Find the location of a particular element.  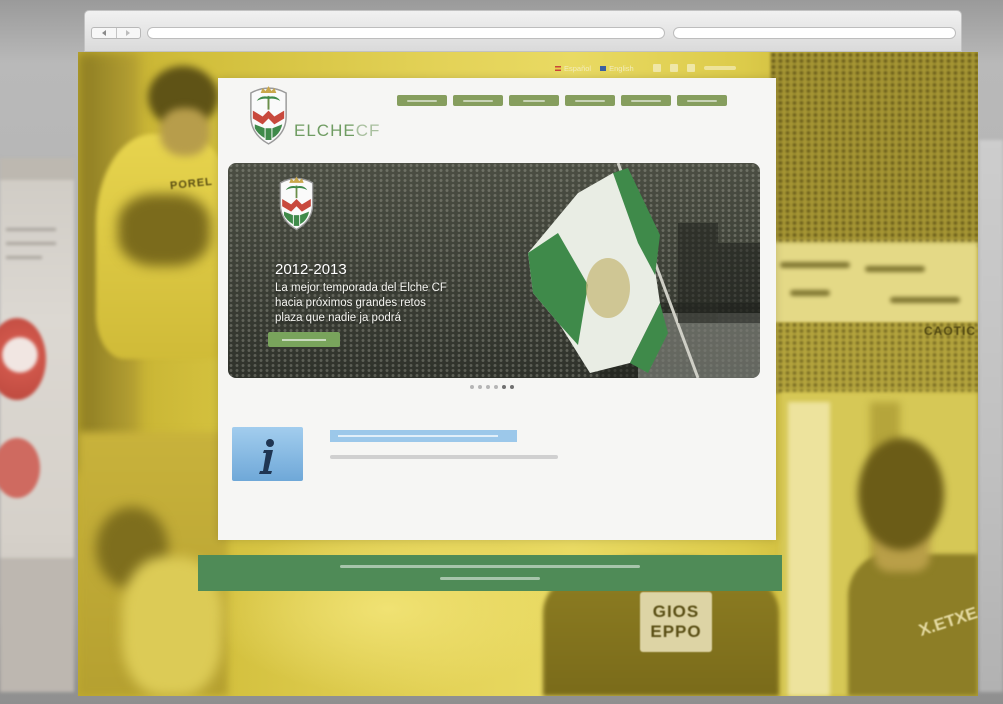

browser-search-field is located at coordinates (814, 33).